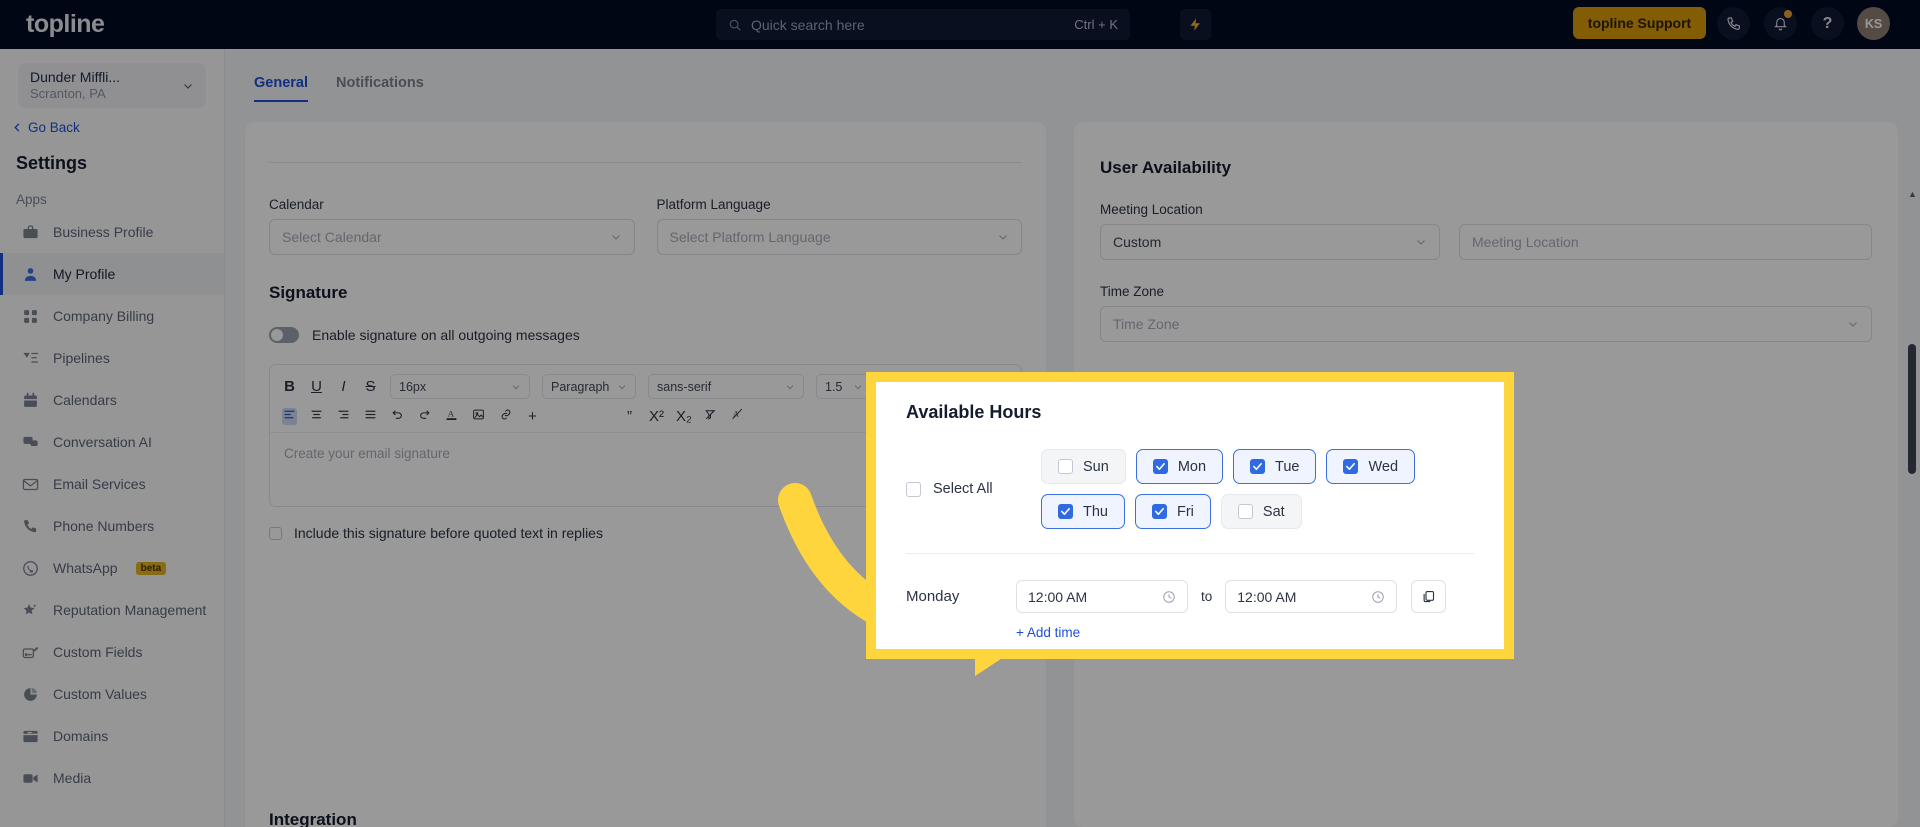  What do you see at coordinates (1095, 511) in the screenshot?
I see `day-label: Thu` at bounding box center [1095, 511].